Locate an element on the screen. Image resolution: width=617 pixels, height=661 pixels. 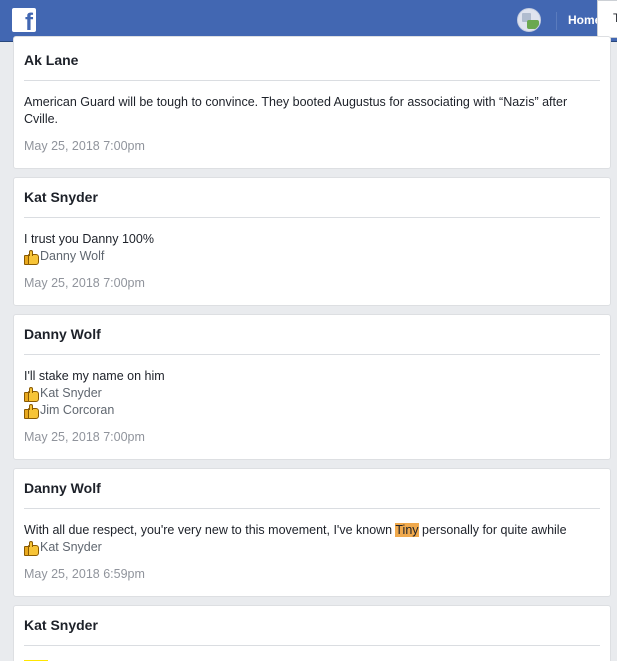
like-entry: Jim Corcoran is located at coordinates (69, 410).